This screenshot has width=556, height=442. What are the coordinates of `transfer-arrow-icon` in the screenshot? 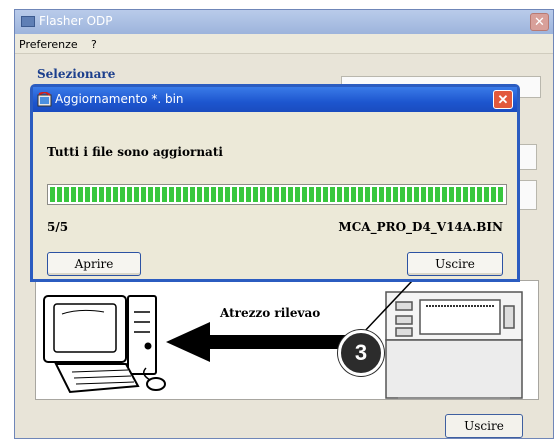 It's located at (258, 342).